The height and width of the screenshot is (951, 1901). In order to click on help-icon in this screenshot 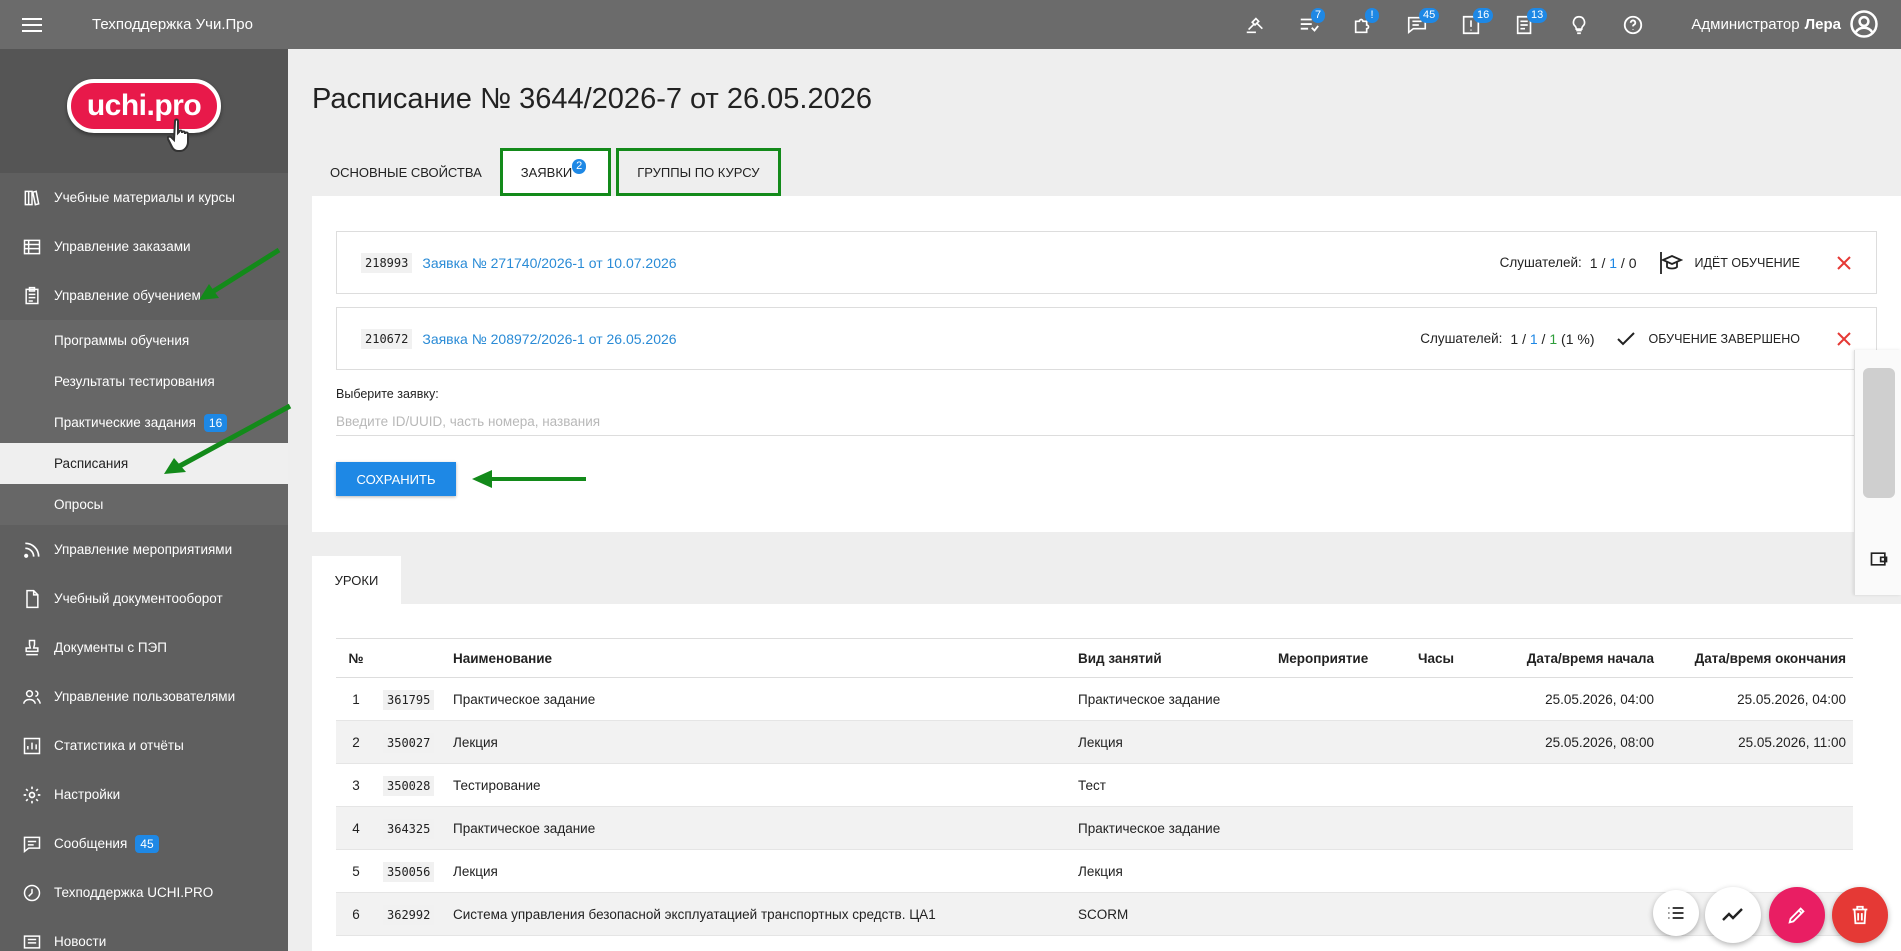, I will do `click(1633, 25)`.